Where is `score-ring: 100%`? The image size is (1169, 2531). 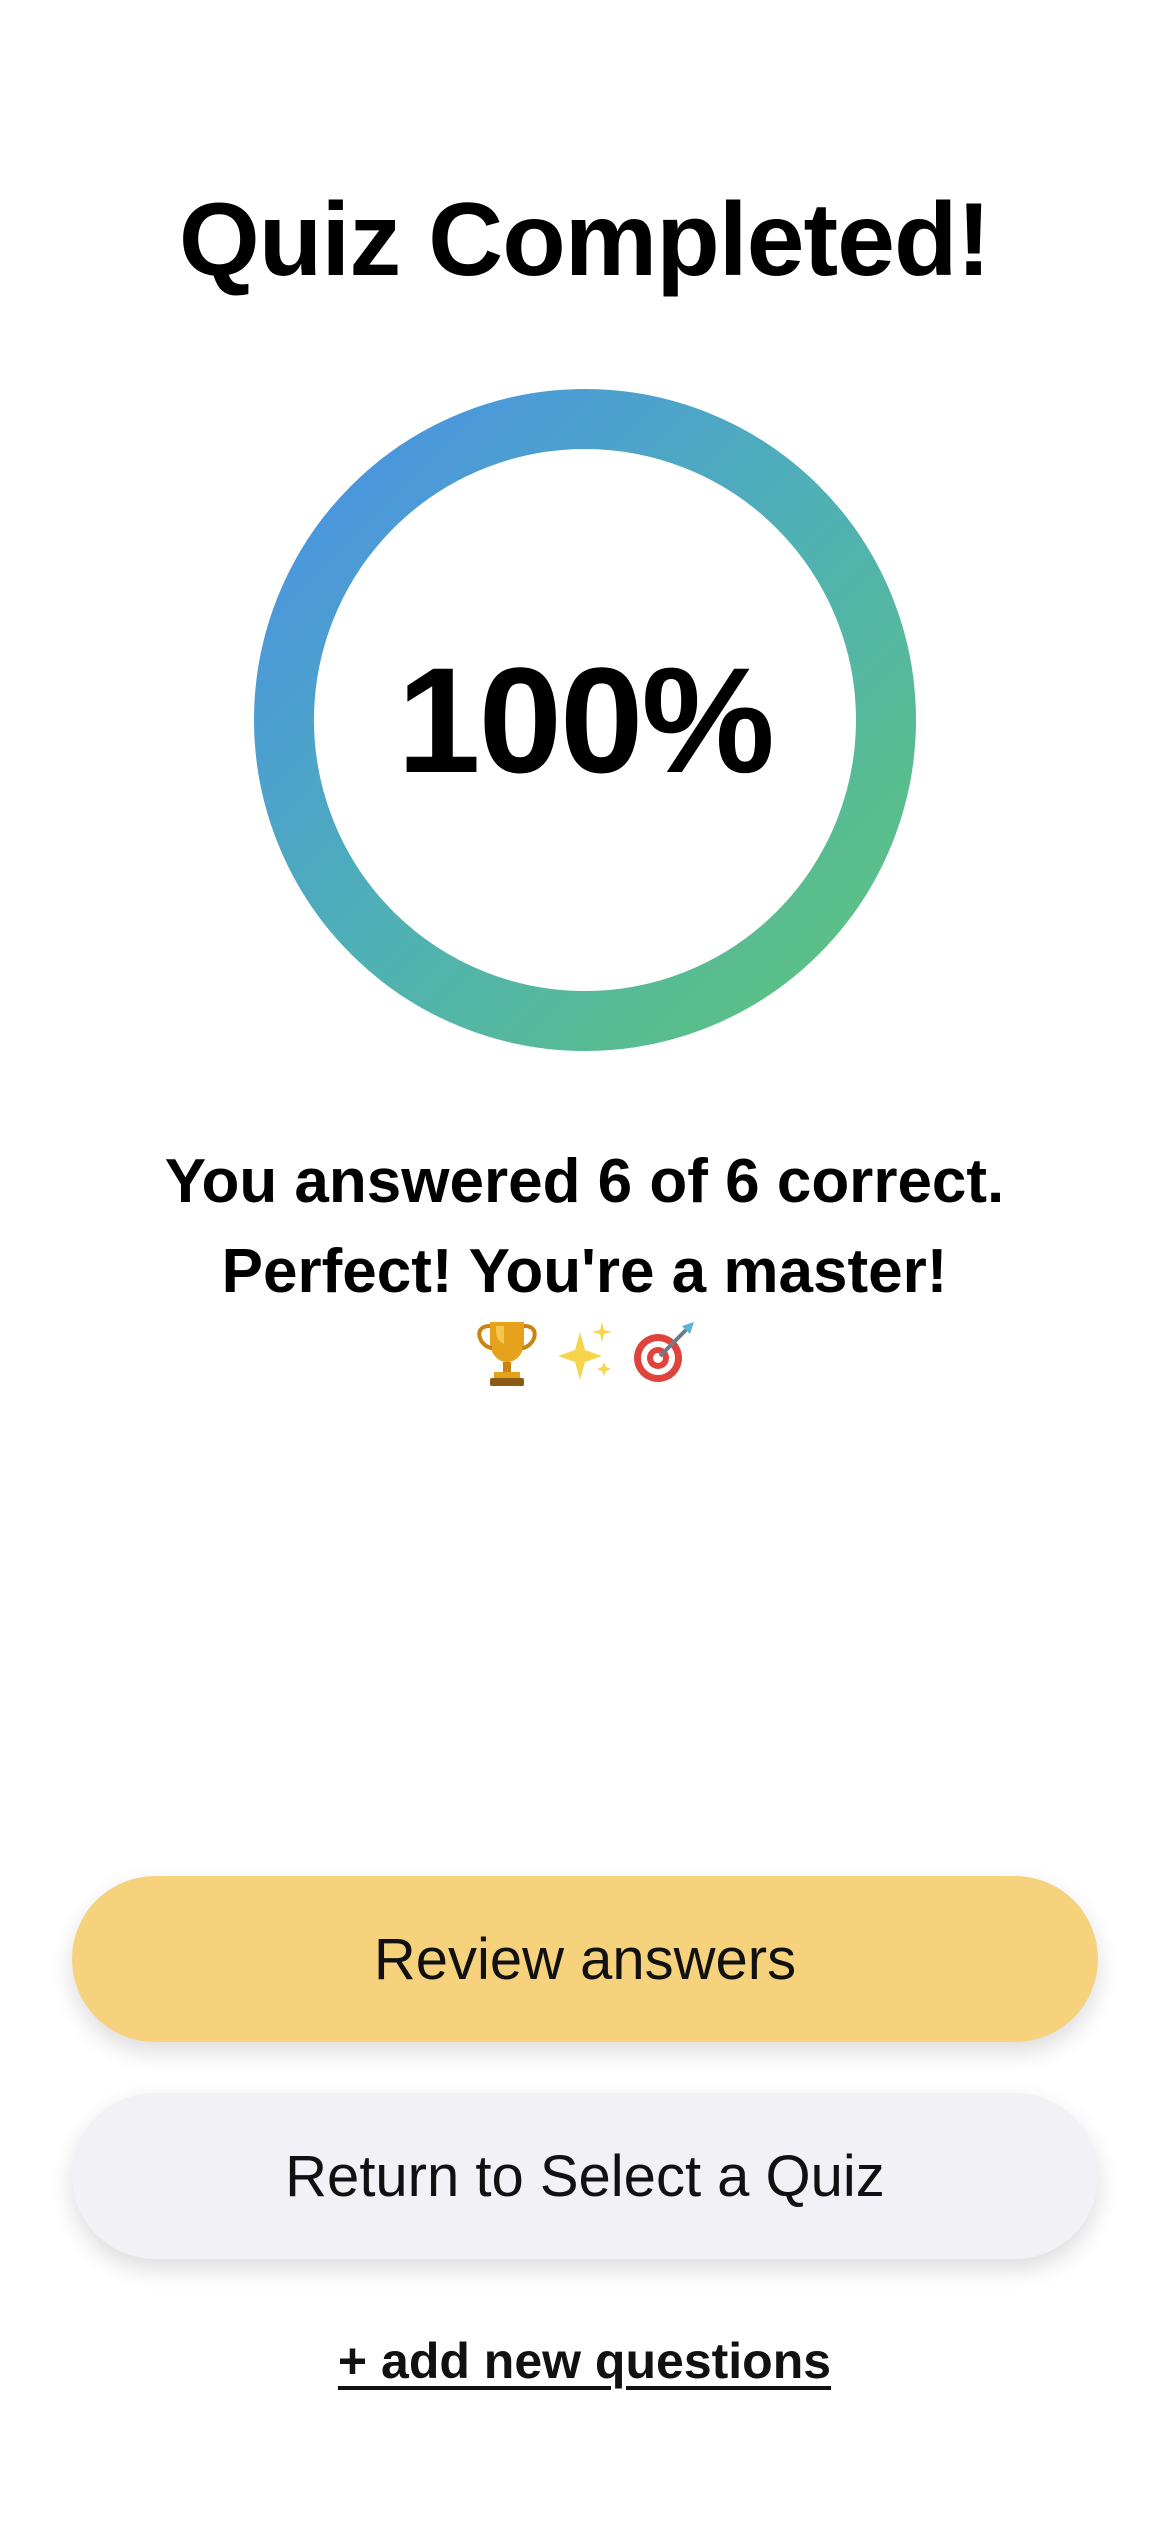 score-ring: 100% is located at coordinates (585, 720).